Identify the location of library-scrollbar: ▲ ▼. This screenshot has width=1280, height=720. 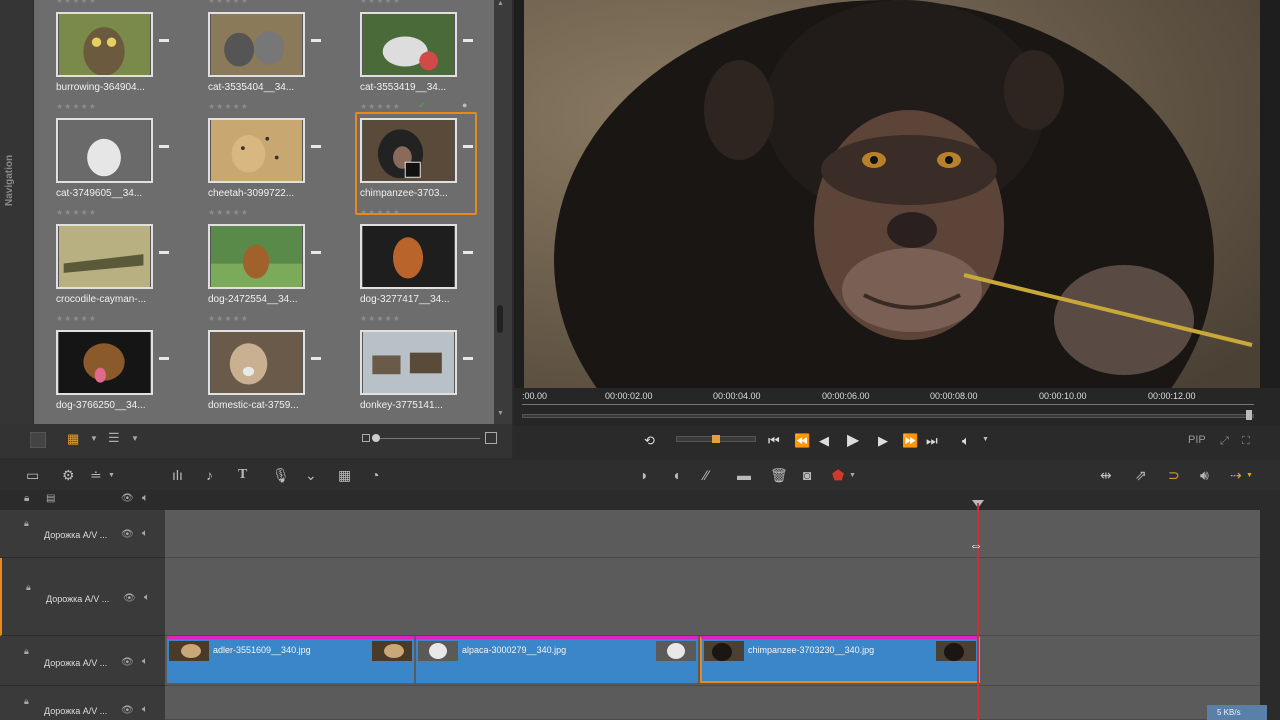
(500, 212).